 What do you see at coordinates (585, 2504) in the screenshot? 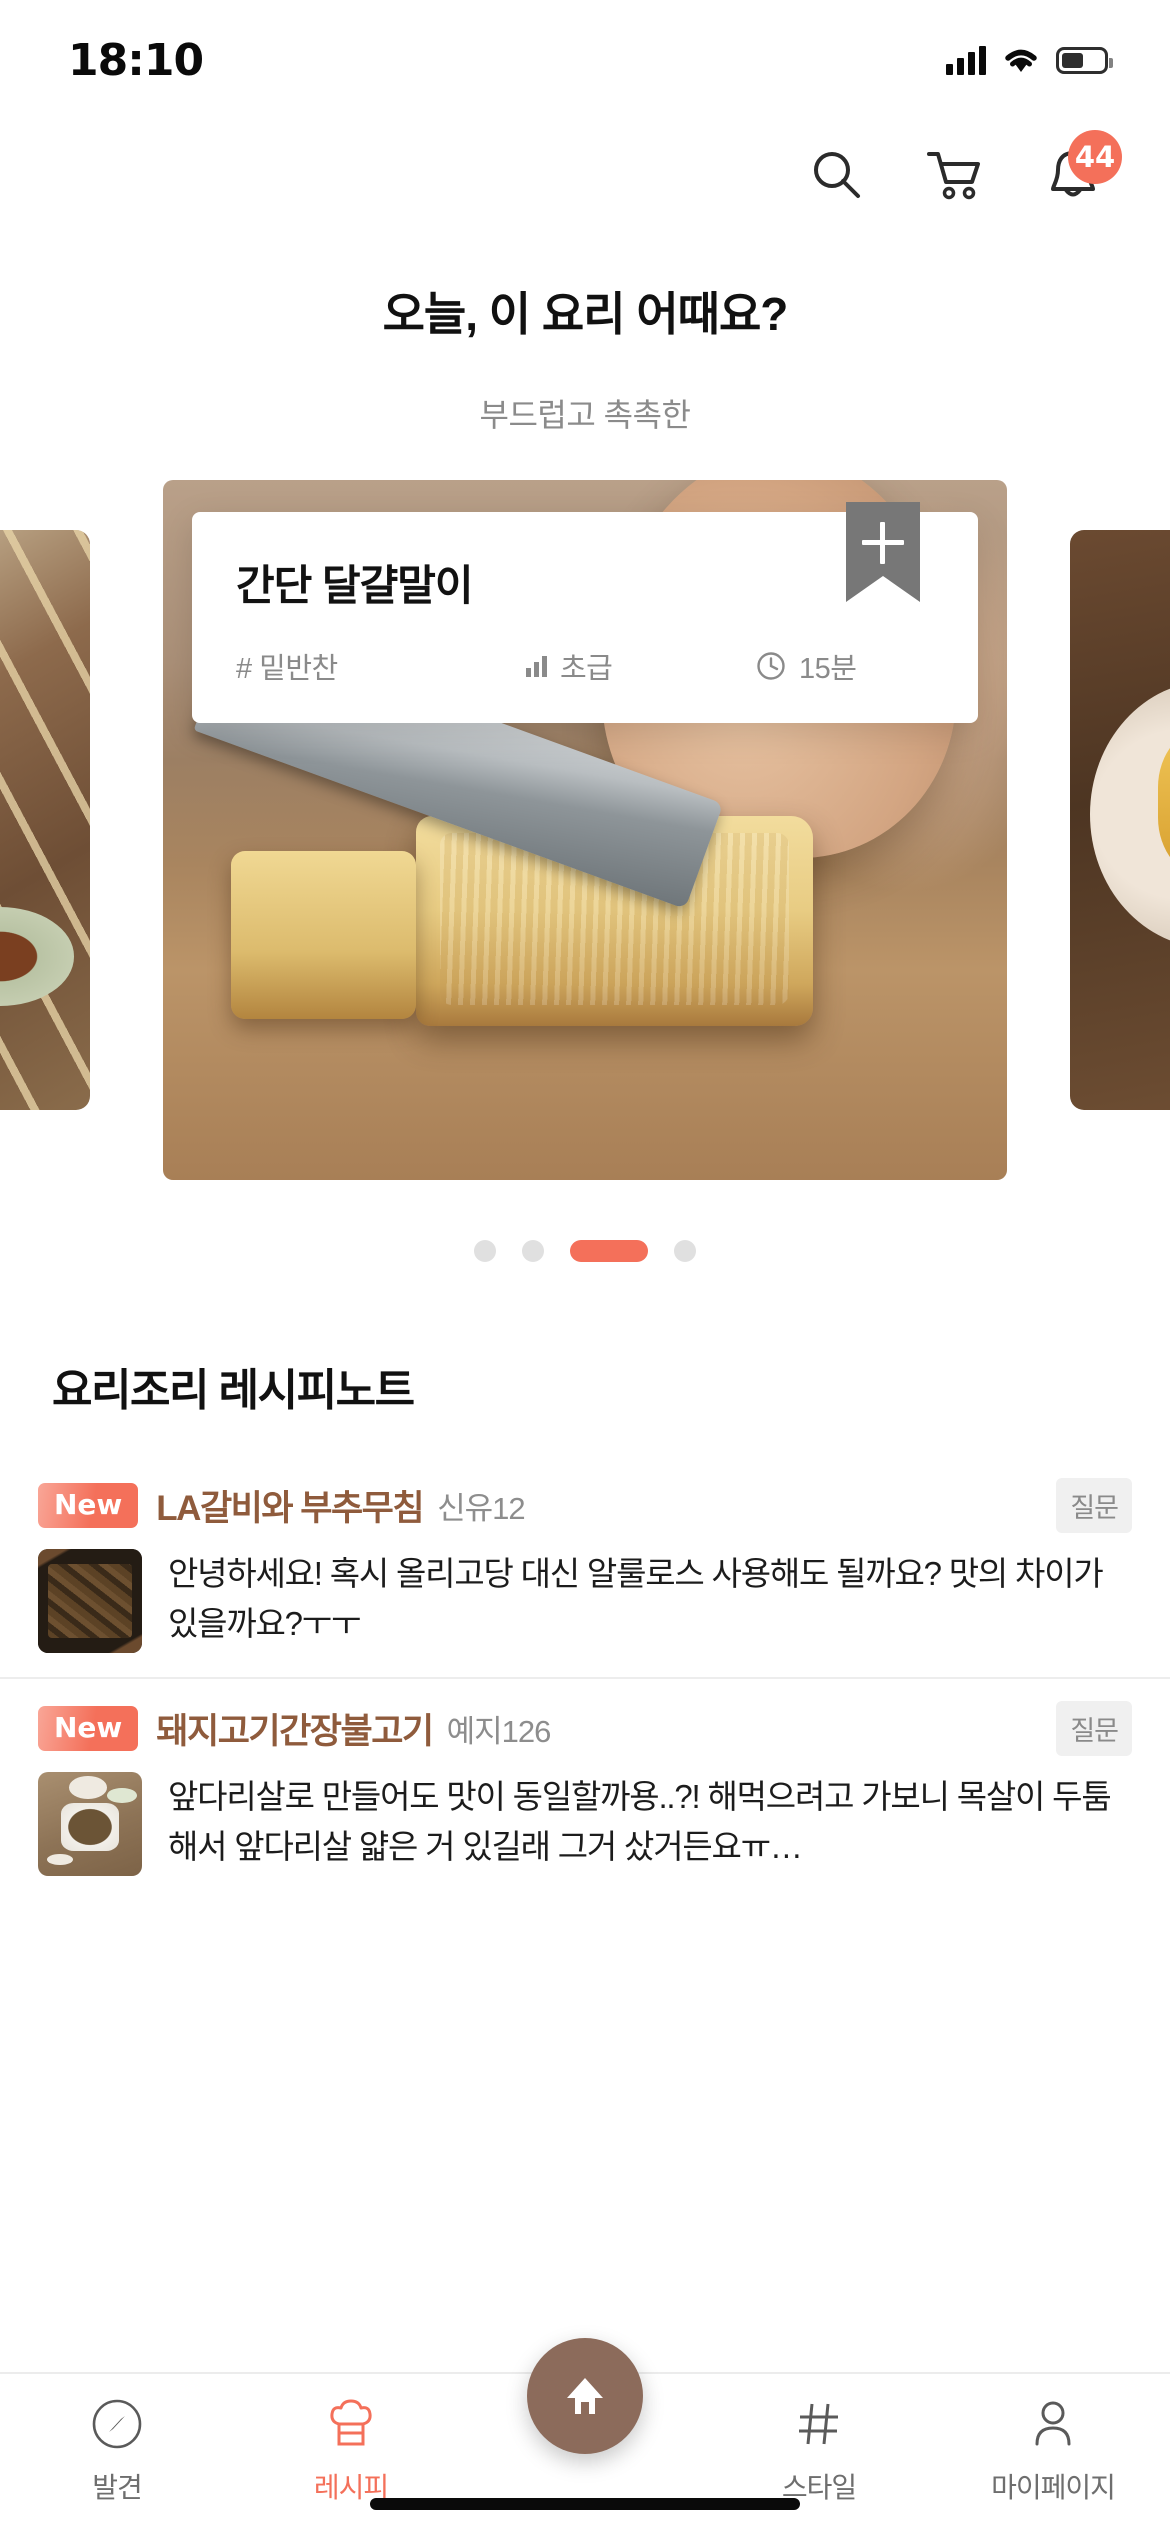
I see `home-indicator` at bounding box center [585, 2504].